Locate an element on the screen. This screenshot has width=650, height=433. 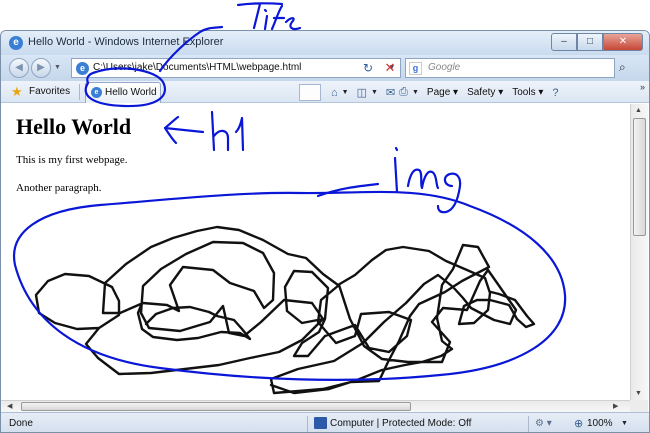
zoom-level: 100% is located at coordinates (600, 423).